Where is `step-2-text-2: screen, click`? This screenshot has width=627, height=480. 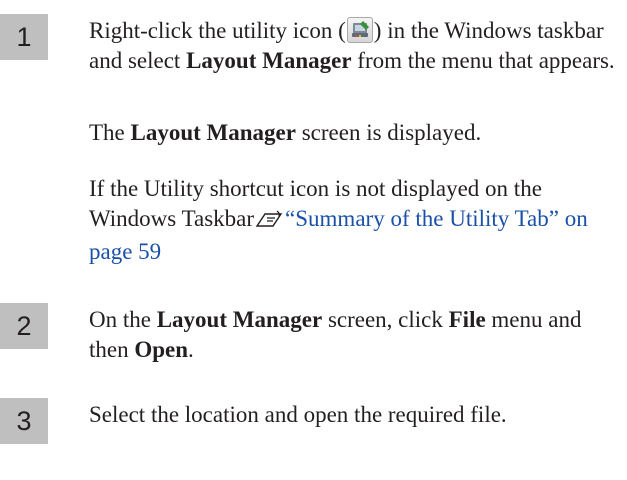
step-2-text-2: screen, click is located at coordinates (385, 319).